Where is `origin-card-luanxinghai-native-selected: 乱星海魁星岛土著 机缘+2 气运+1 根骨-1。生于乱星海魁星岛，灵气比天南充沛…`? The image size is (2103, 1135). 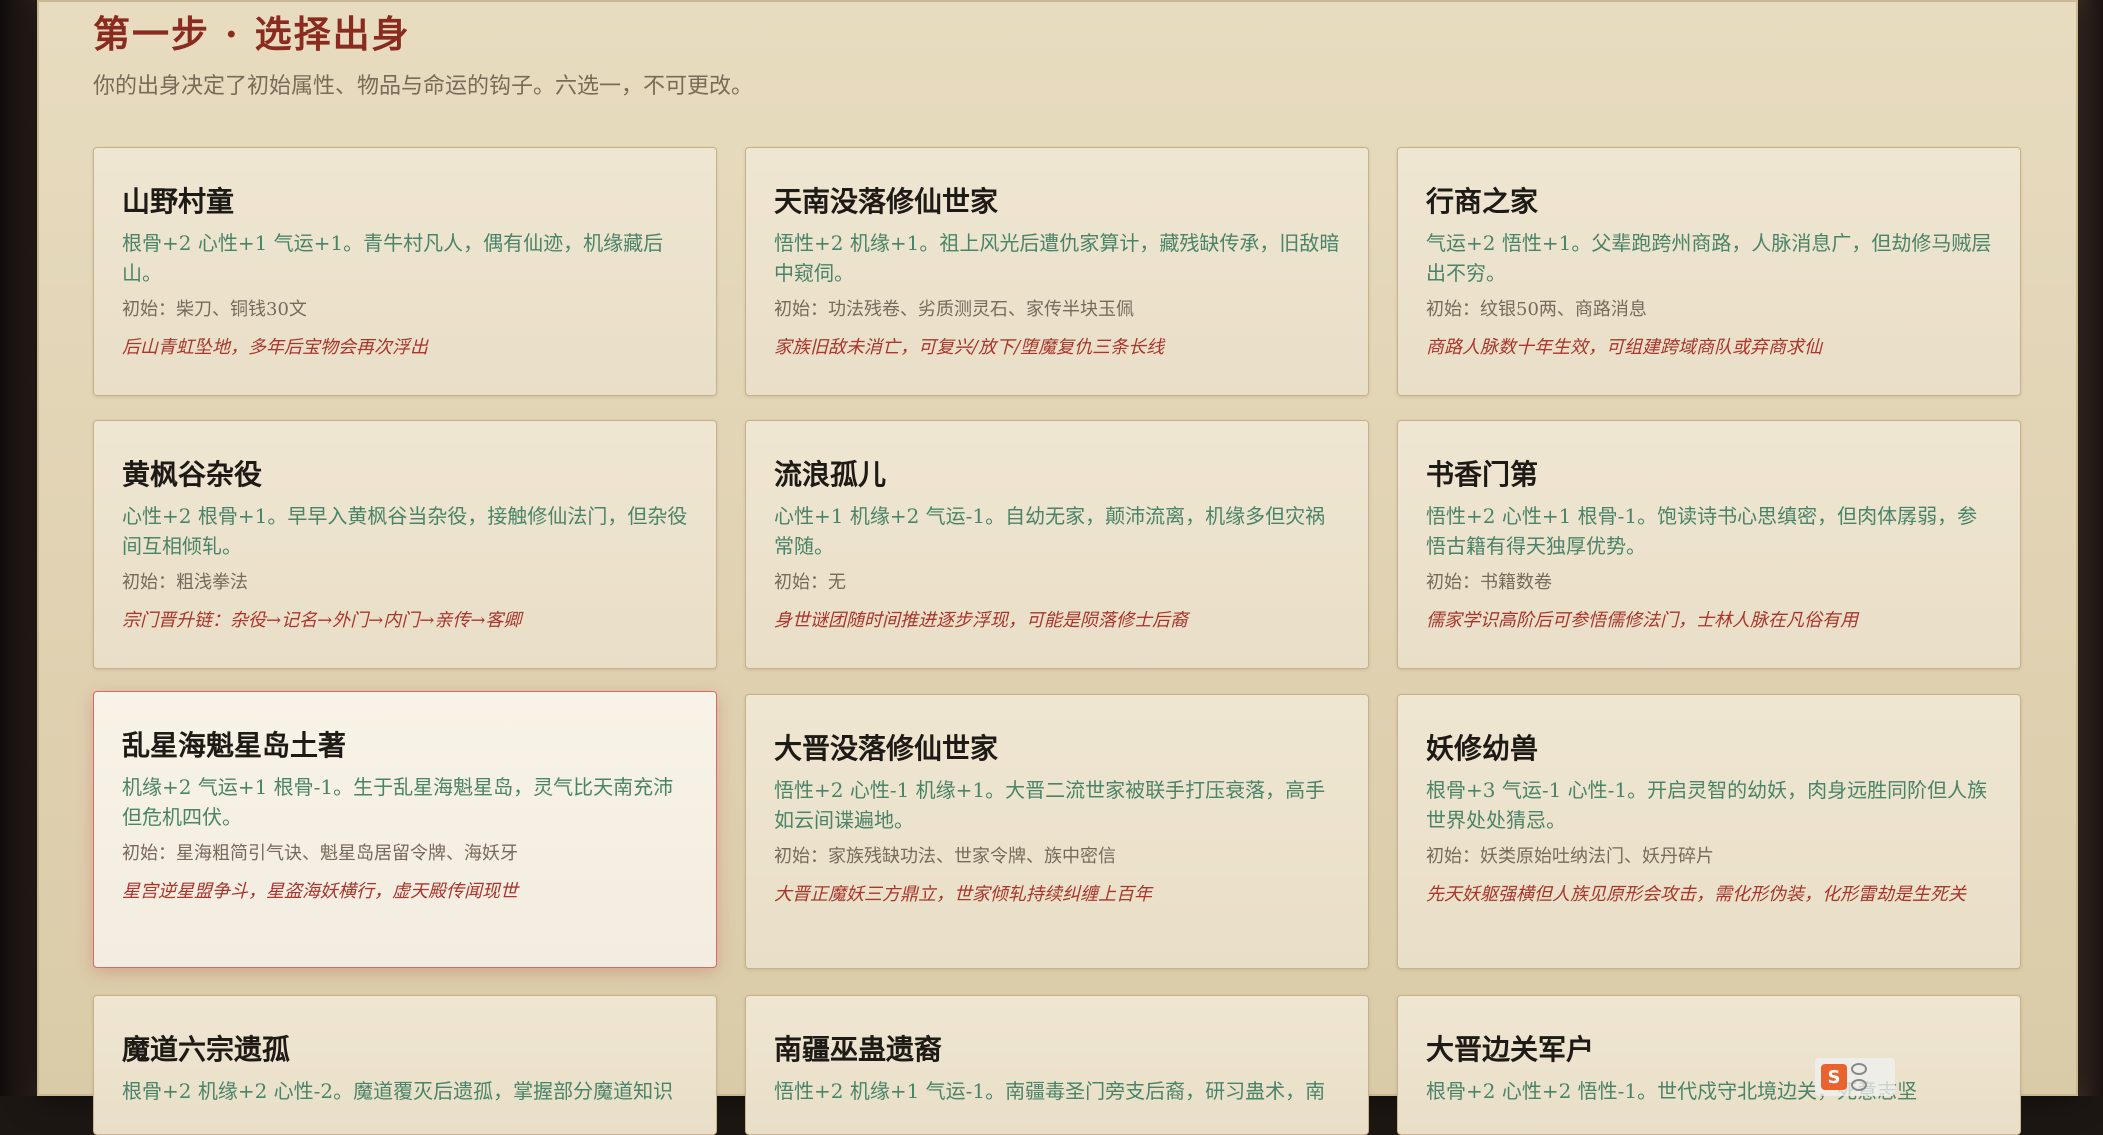
origin-card-luanxinghai-native-selected: 乱星海魁星岛土著 机缘+2 气运+1 根骨-1。生于乱星海魁星岛，灵气比天南充沛… is located at coordinates (405, 829).